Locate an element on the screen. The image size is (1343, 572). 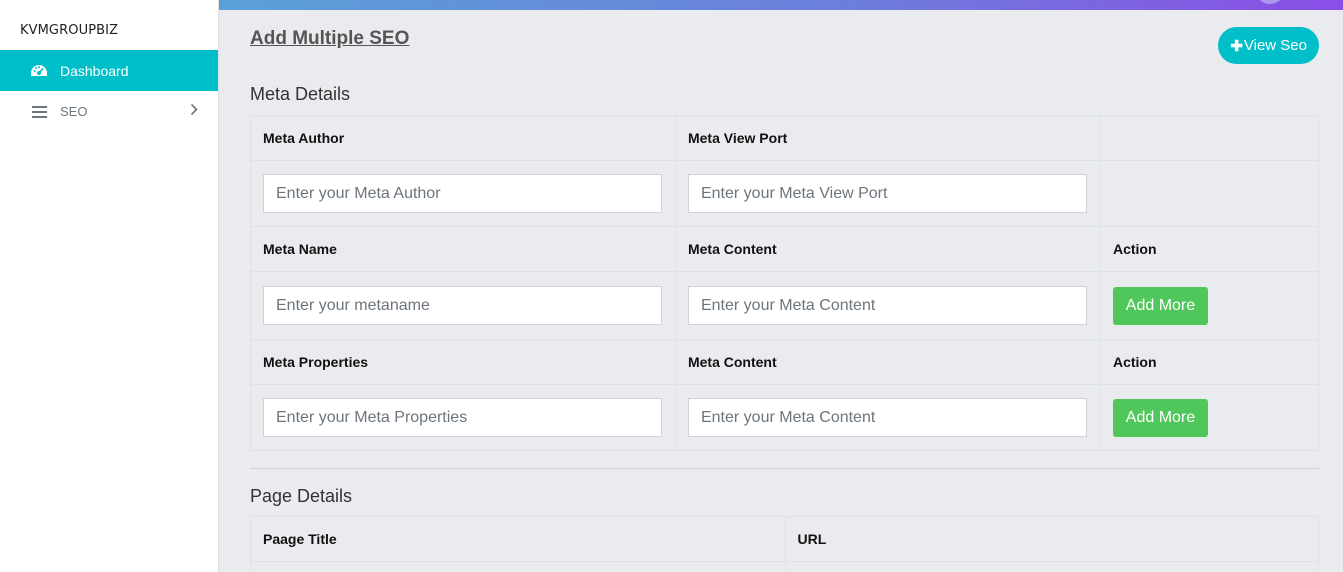
menu-icon is located at coordinates (39, 112).